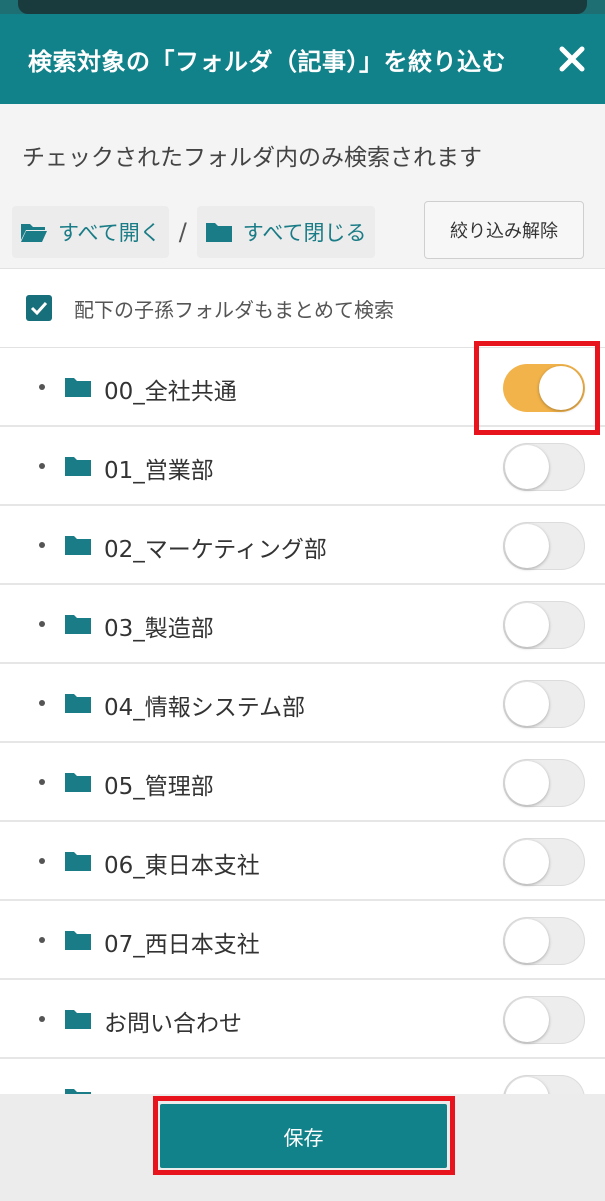 The image size is (605, 1201). I want to click on close-icon, so click(572, 59).